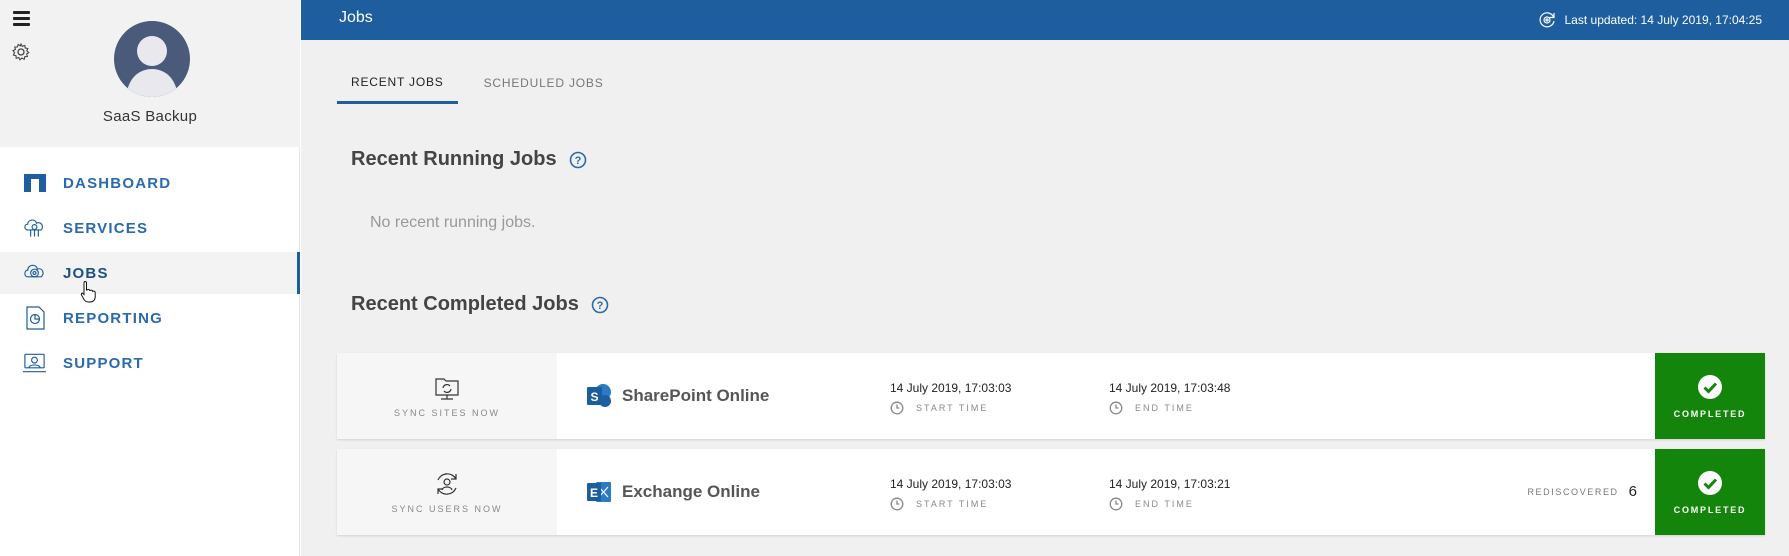 Image resolution: width=1789 pixels, height=556 pixels. Describe the element at coordinates (446, 413) in the screenshot. I see `sync-label: SYNC SITES NOW` at that location.